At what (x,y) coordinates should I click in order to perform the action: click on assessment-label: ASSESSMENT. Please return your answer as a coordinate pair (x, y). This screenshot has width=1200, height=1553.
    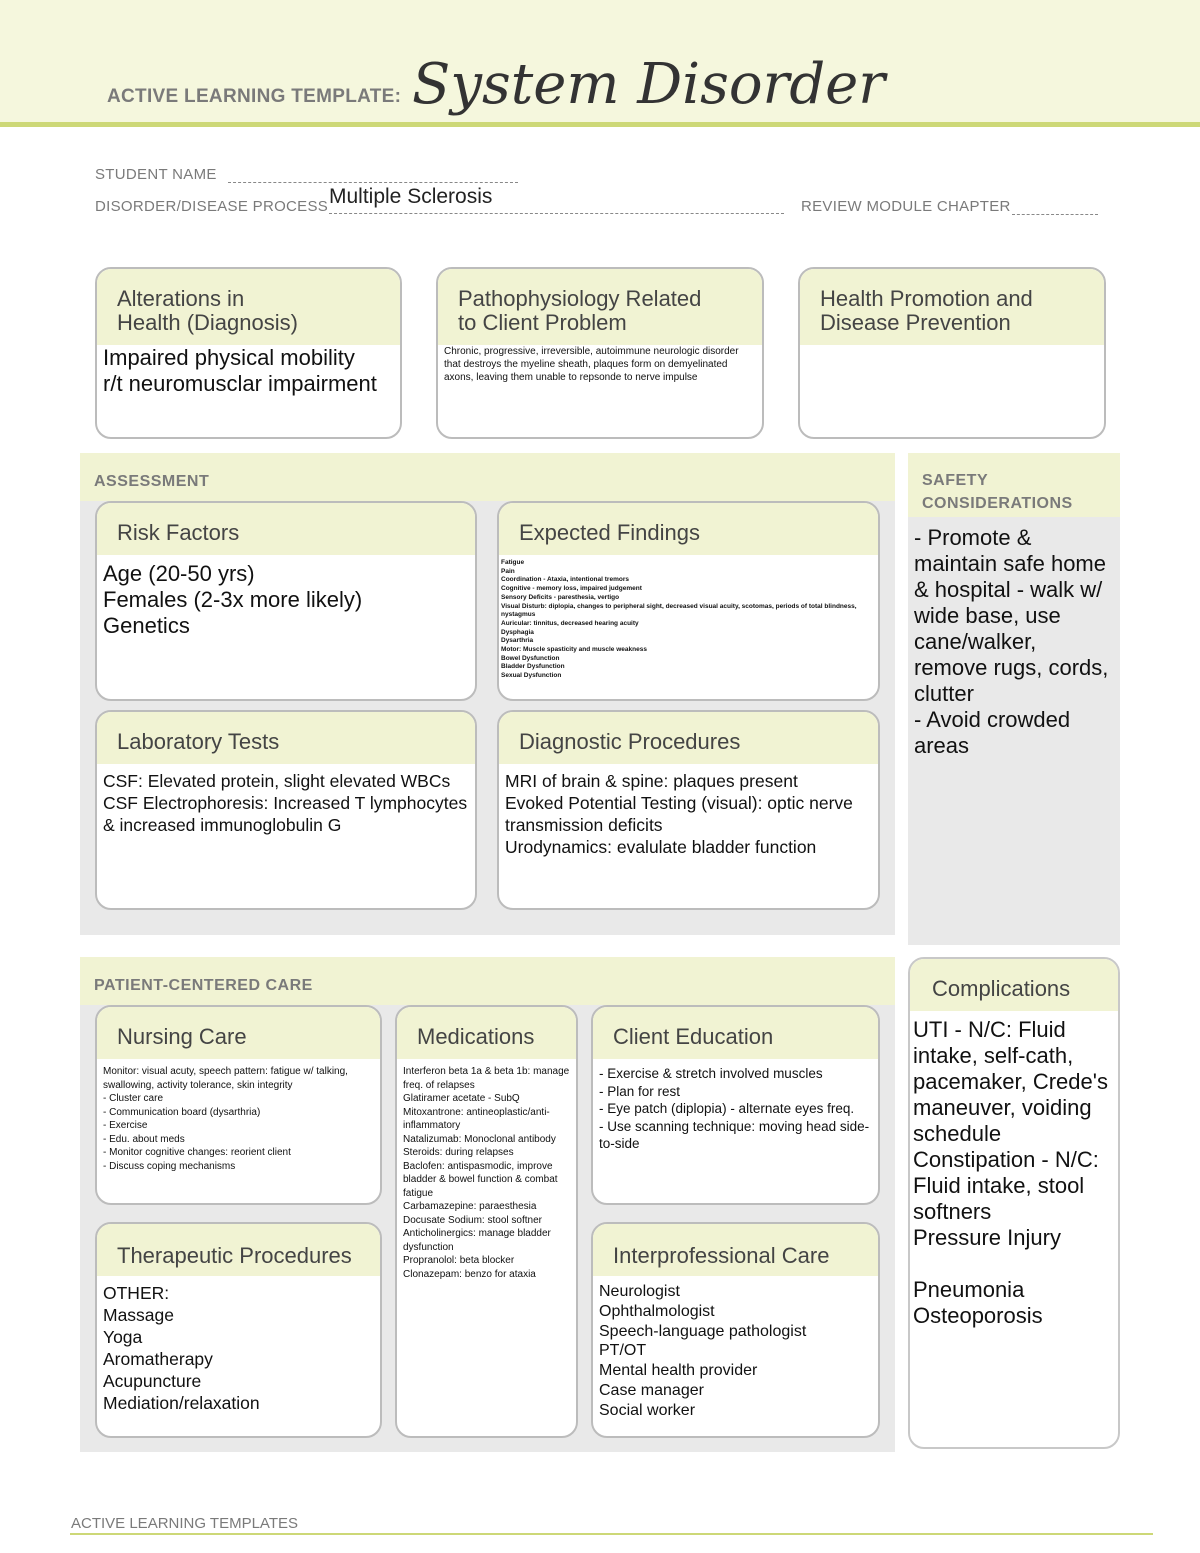
    Looking at the image, I should click on (487, 477).